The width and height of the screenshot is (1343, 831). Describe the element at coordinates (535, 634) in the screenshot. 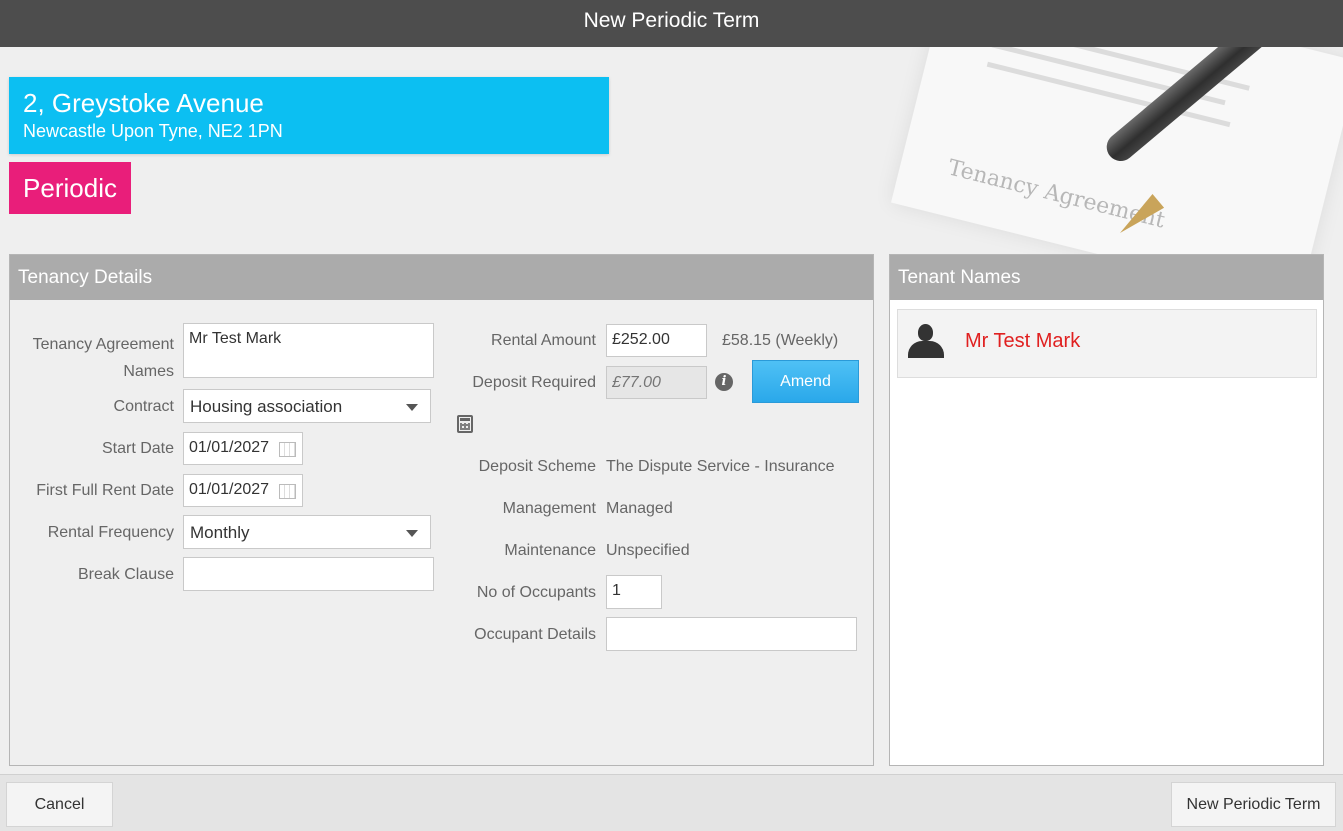

I see `occupant-details-label: Occupant Details` at that location.